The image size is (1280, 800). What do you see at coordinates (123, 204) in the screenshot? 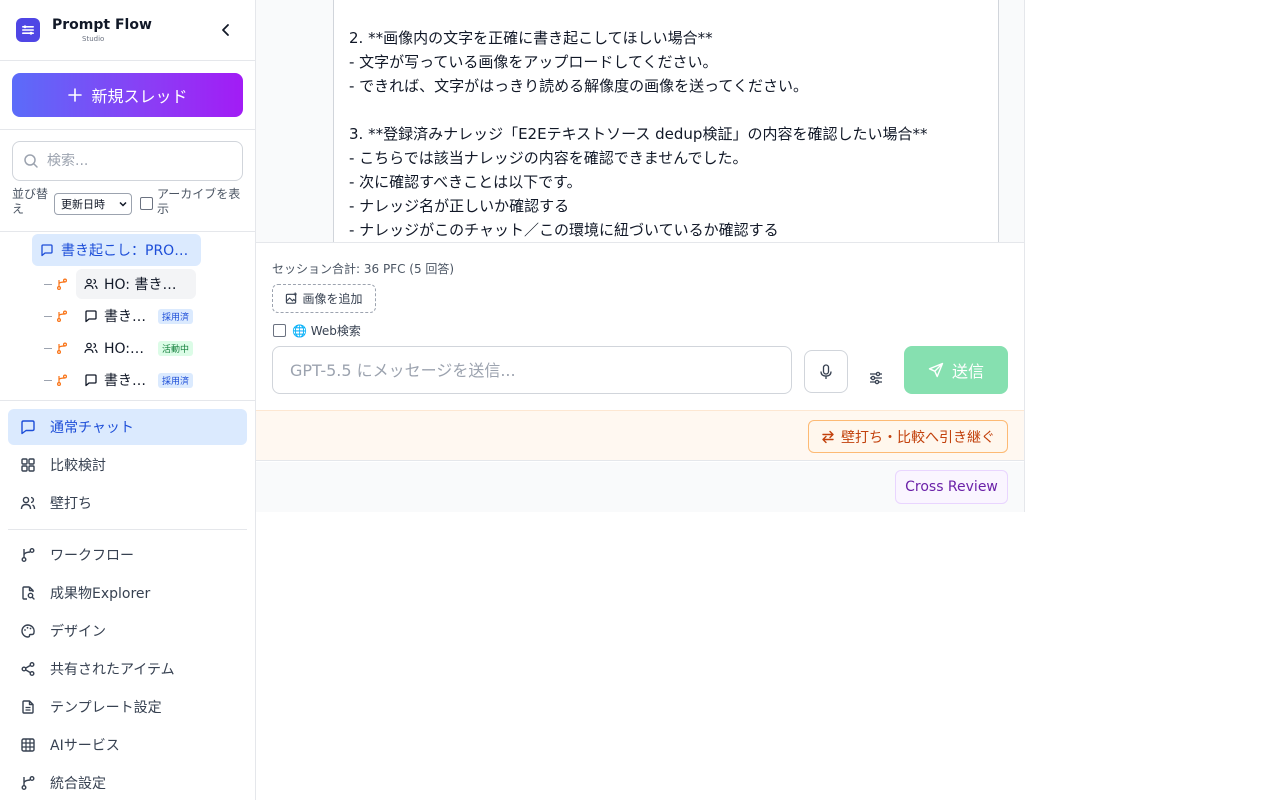
I see `chevron-down-icon` at bounding box center [123, 204].